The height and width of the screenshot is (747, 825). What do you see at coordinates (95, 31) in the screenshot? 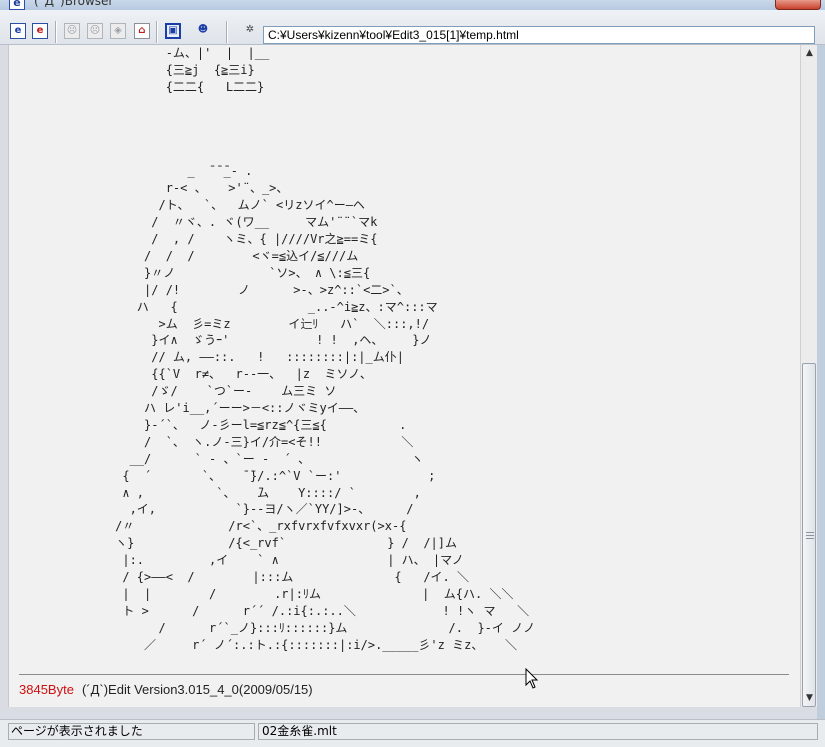
I see `face-2-icon: ☹` at bounding box center [95, 31].